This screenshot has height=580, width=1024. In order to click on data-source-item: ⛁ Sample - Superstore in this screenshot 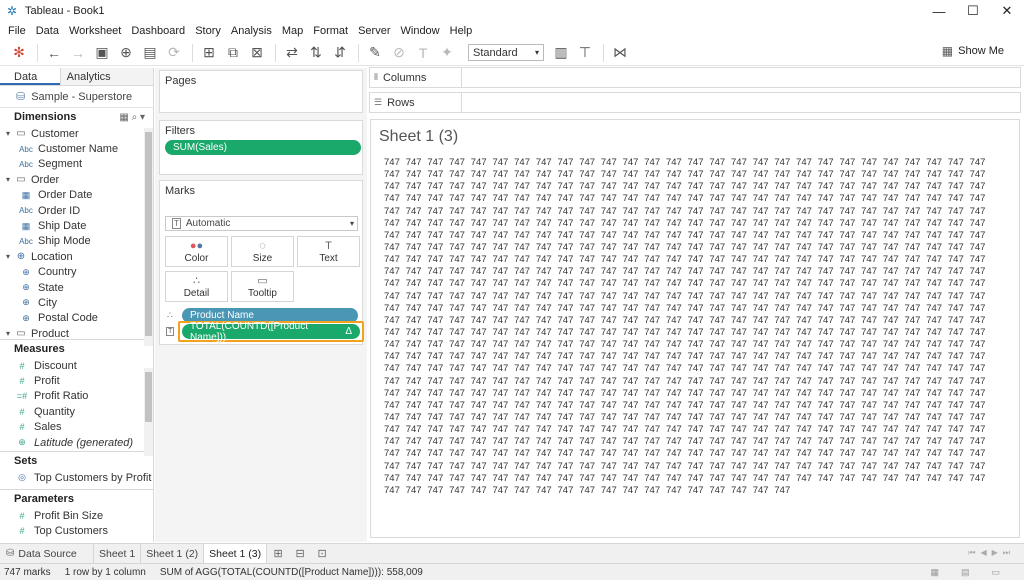, I will do `click(76, 97)`.